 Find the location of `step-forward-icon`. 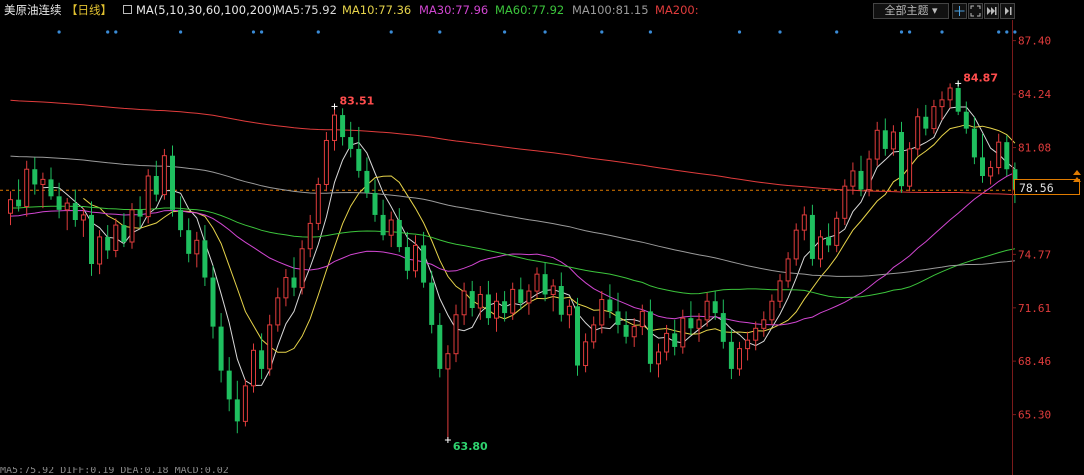

step-forward-icon is located at coordinates (1007, 11).